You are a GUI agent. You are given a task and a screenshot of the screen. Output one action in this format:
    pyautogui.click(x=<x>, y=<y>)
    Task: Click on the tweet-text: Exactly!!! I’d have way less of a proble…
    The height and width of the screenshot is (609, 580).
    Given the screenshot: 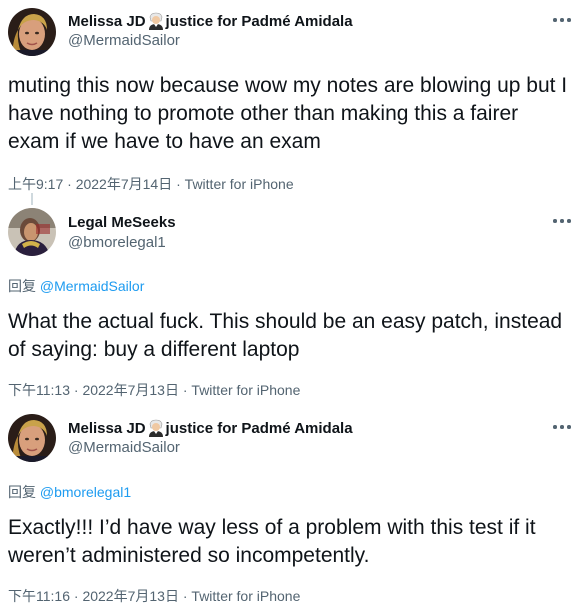 What is the action you would take?
    pyautogui.click(x=272, y=541)
    